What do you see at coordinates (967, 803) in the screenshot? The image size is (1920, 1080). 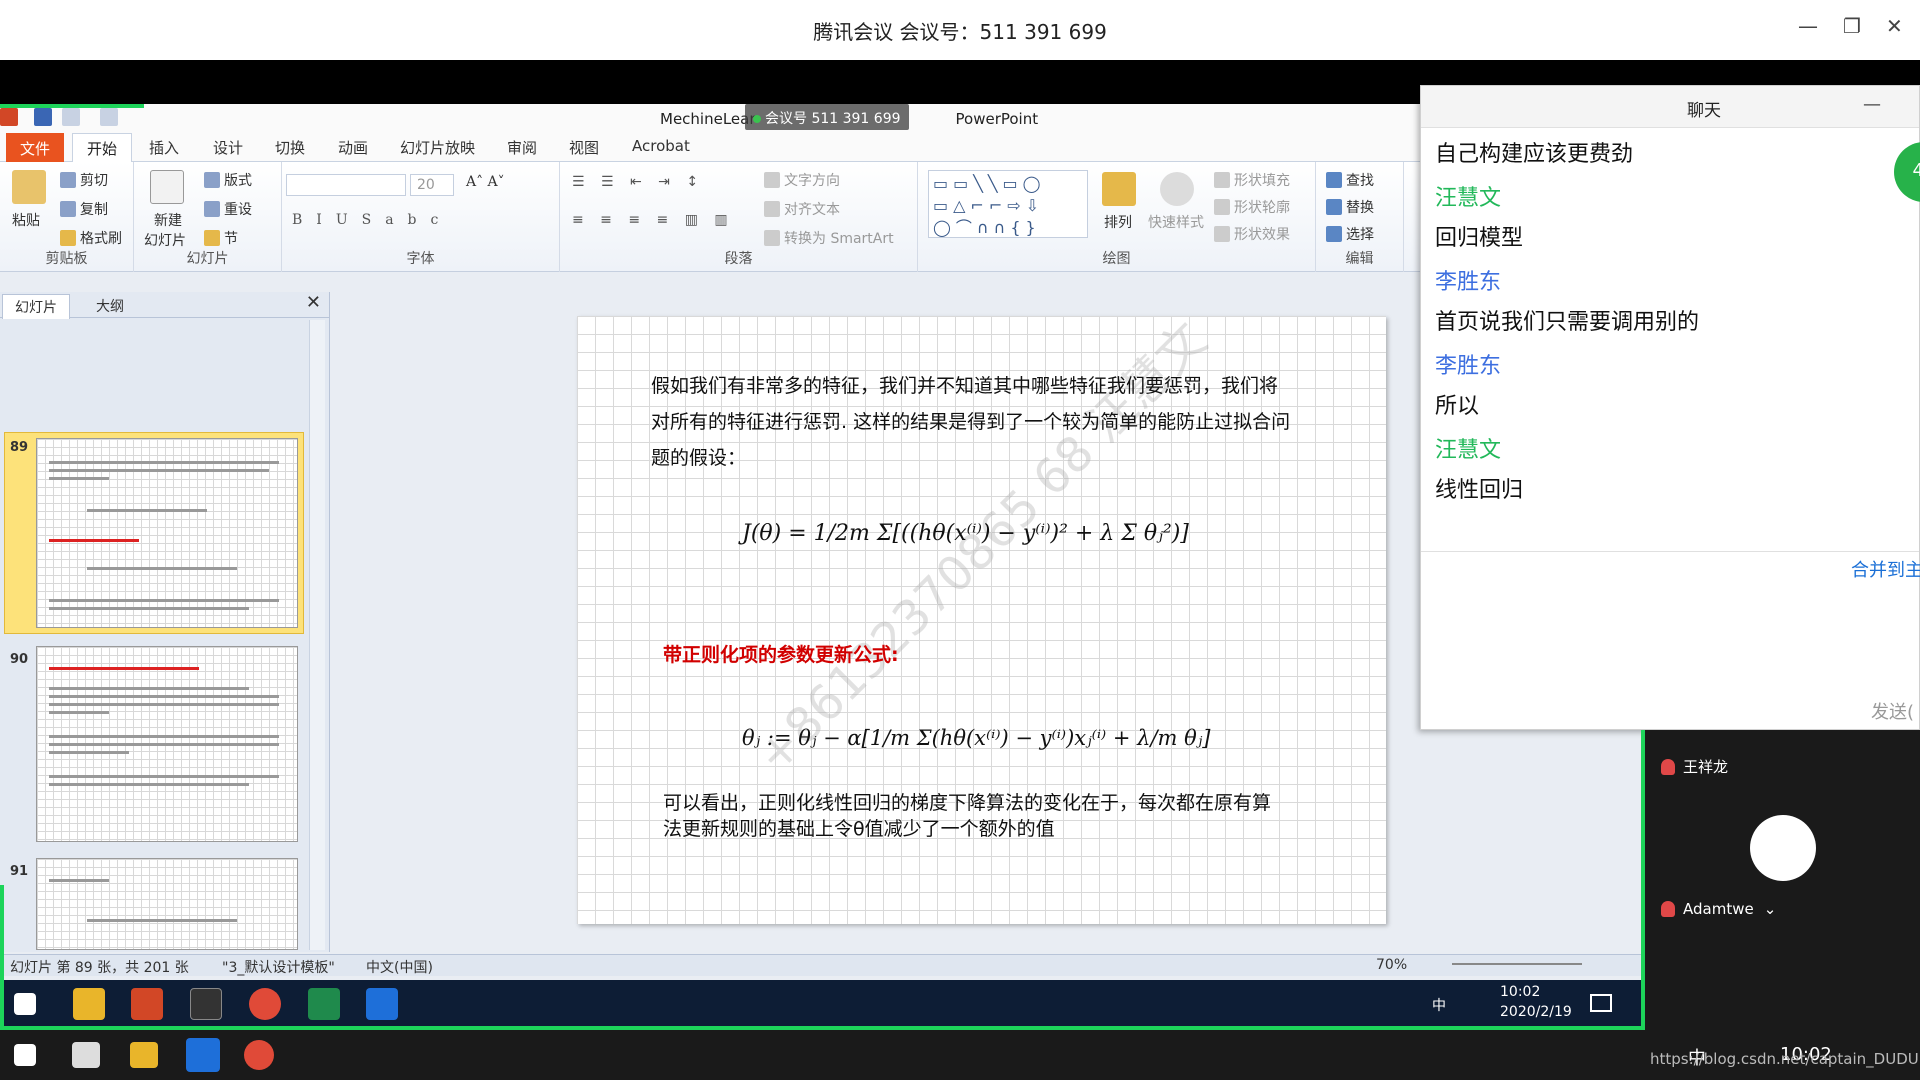 I see `slide-paragraph-line: 可以看出，正则化线性回归的梯度下降算法的变化在于，每次都在原有算` at bounding box center [967, 803].